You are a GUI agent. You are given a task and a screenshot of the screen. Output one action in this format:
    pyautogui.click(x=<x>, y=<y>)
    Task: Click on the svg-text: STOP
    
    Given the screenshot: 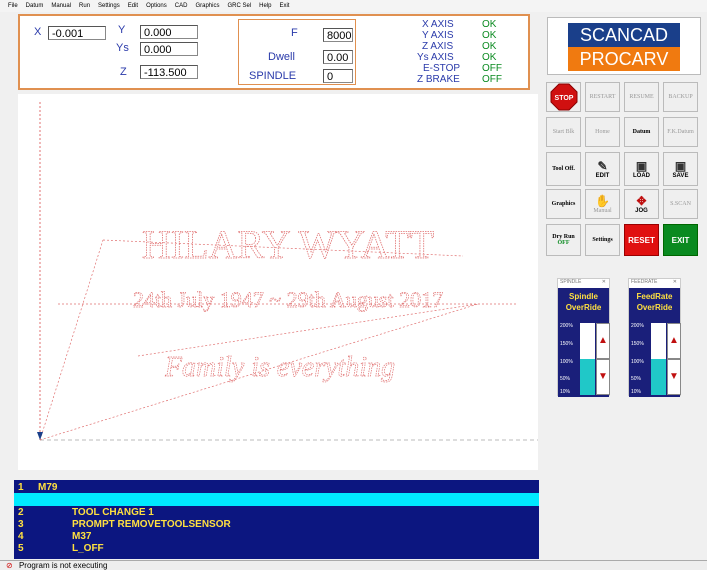 What is the action you would take?
    pyautogui.click(x=563, y=98)
    